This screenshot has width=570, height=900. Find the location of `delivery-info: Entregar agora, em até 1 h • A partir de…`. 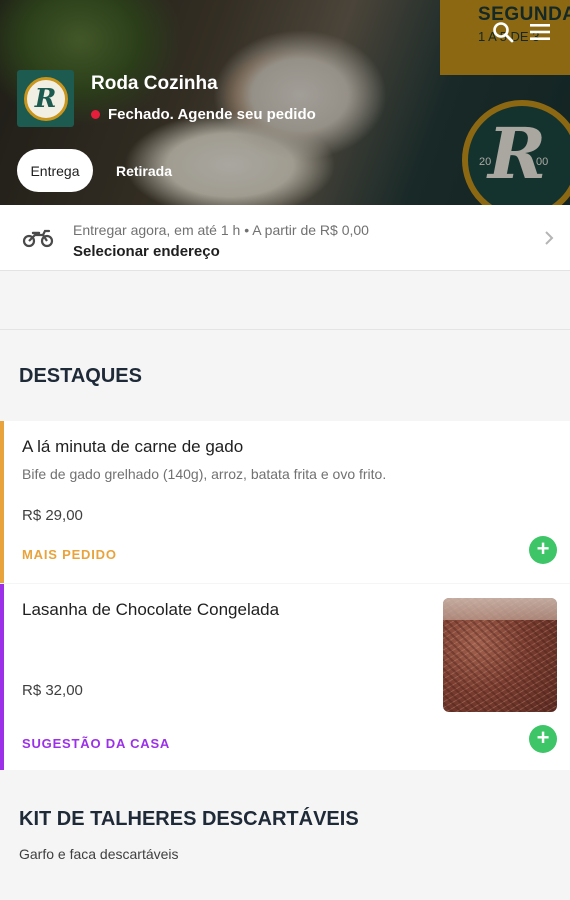

delivery-info: Entregar agora, em até 1 h • A partir de… is located at coordinates (221, 230).